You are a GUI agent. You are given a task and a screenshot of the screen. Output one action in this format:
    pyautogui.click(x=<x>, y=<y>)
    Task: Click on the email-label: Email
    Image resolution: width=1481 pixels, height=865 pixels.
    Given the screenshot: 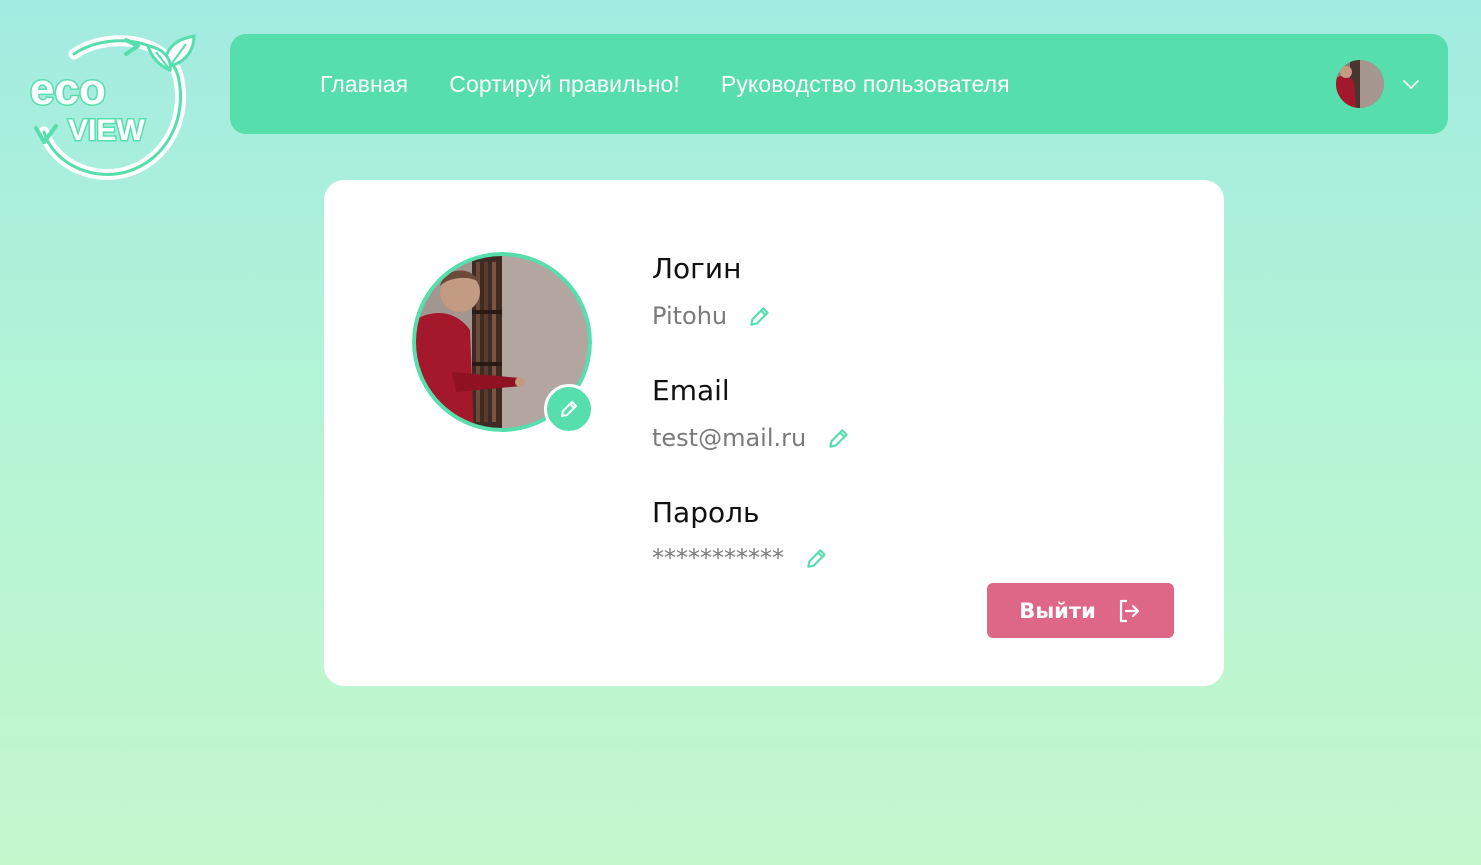 What is the action you would take?
    pyautogui.click(x=691, y=390)
    